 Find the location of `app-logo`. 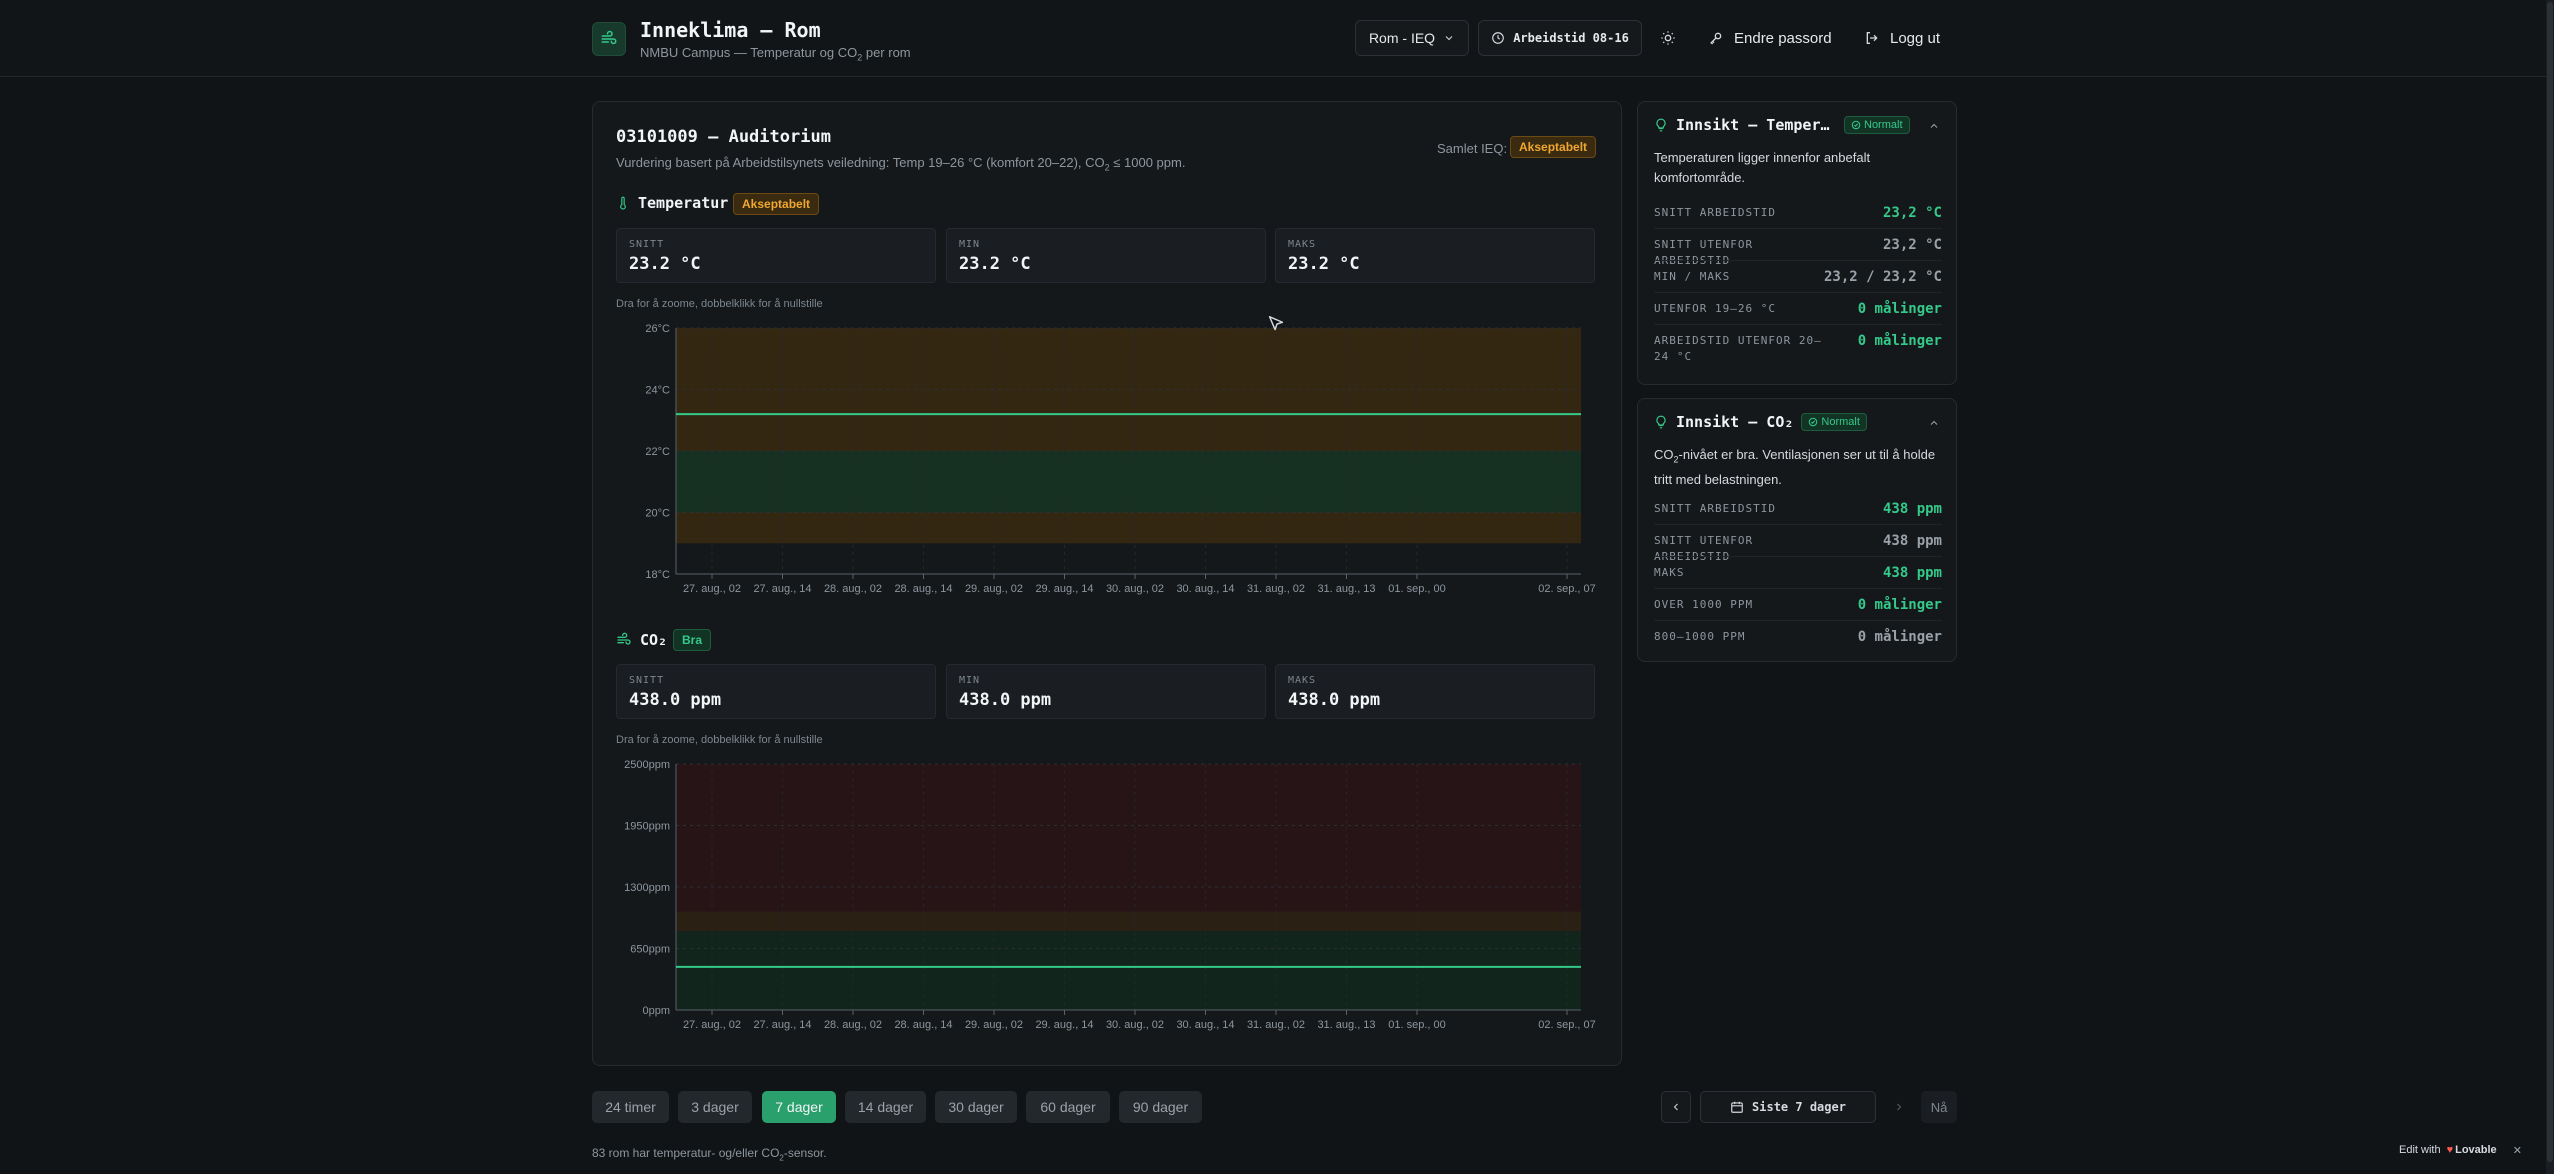

app-logo is located at coordinates (609, 39).